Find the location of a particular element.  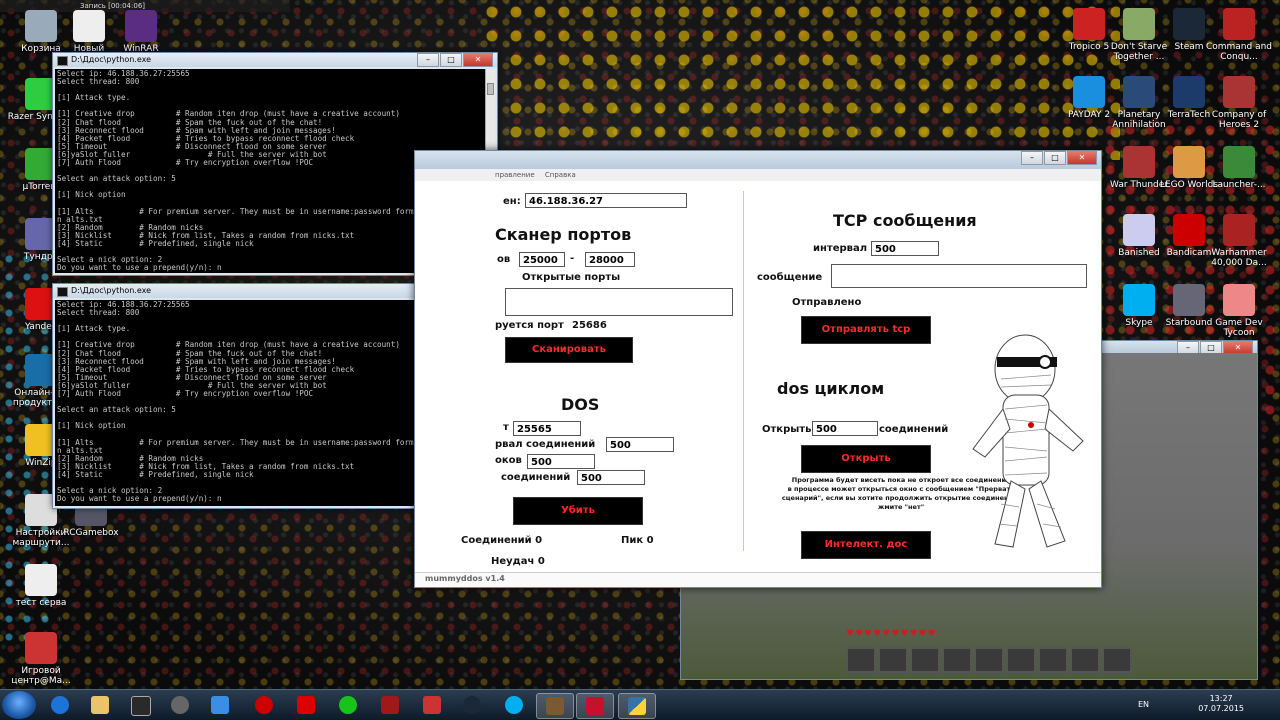

ct-taskbar-button is located at coordinates (432, 705).